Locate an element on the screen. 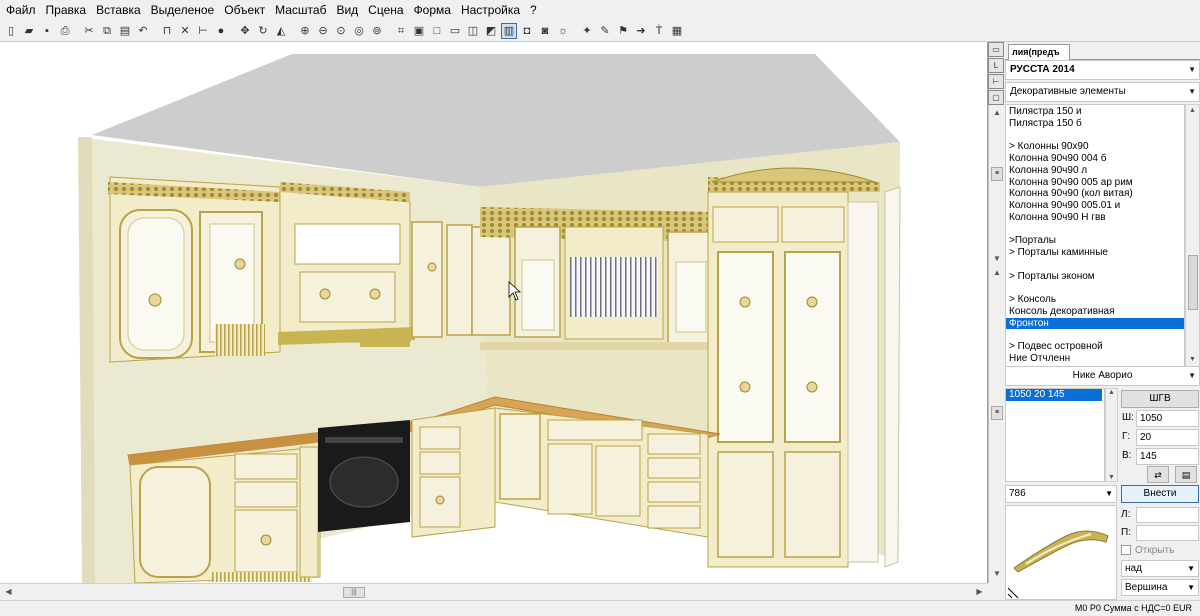 This screenshot has width=1200, height=616. zoom-all-icon: ◎ is located at coordinates (359, 31).